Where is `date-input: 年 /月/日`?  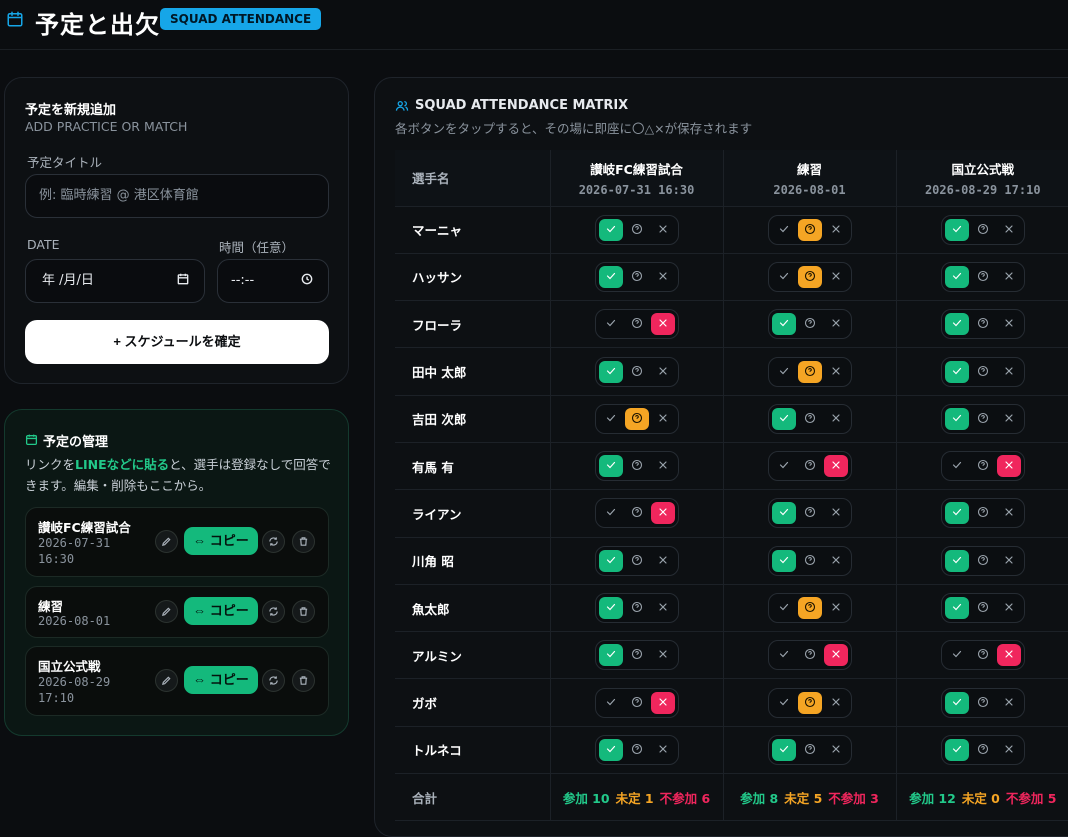 date-input: 年 /月/日 is located at coordinates (115, 281).